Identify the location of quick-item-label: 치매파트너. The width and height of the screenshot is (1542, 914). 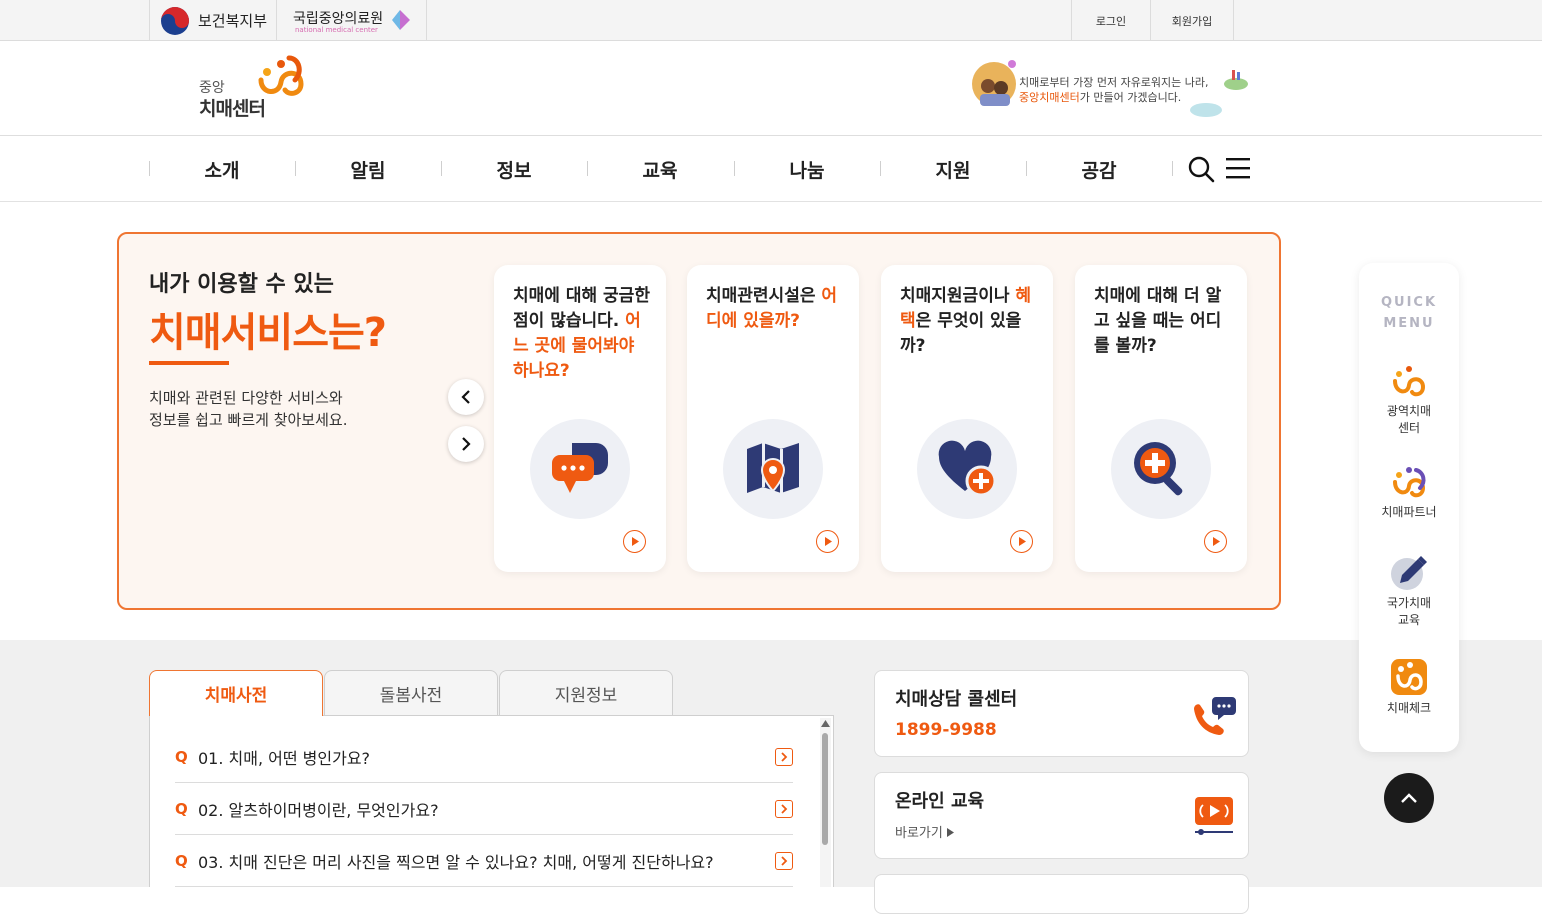
(1409, 512).